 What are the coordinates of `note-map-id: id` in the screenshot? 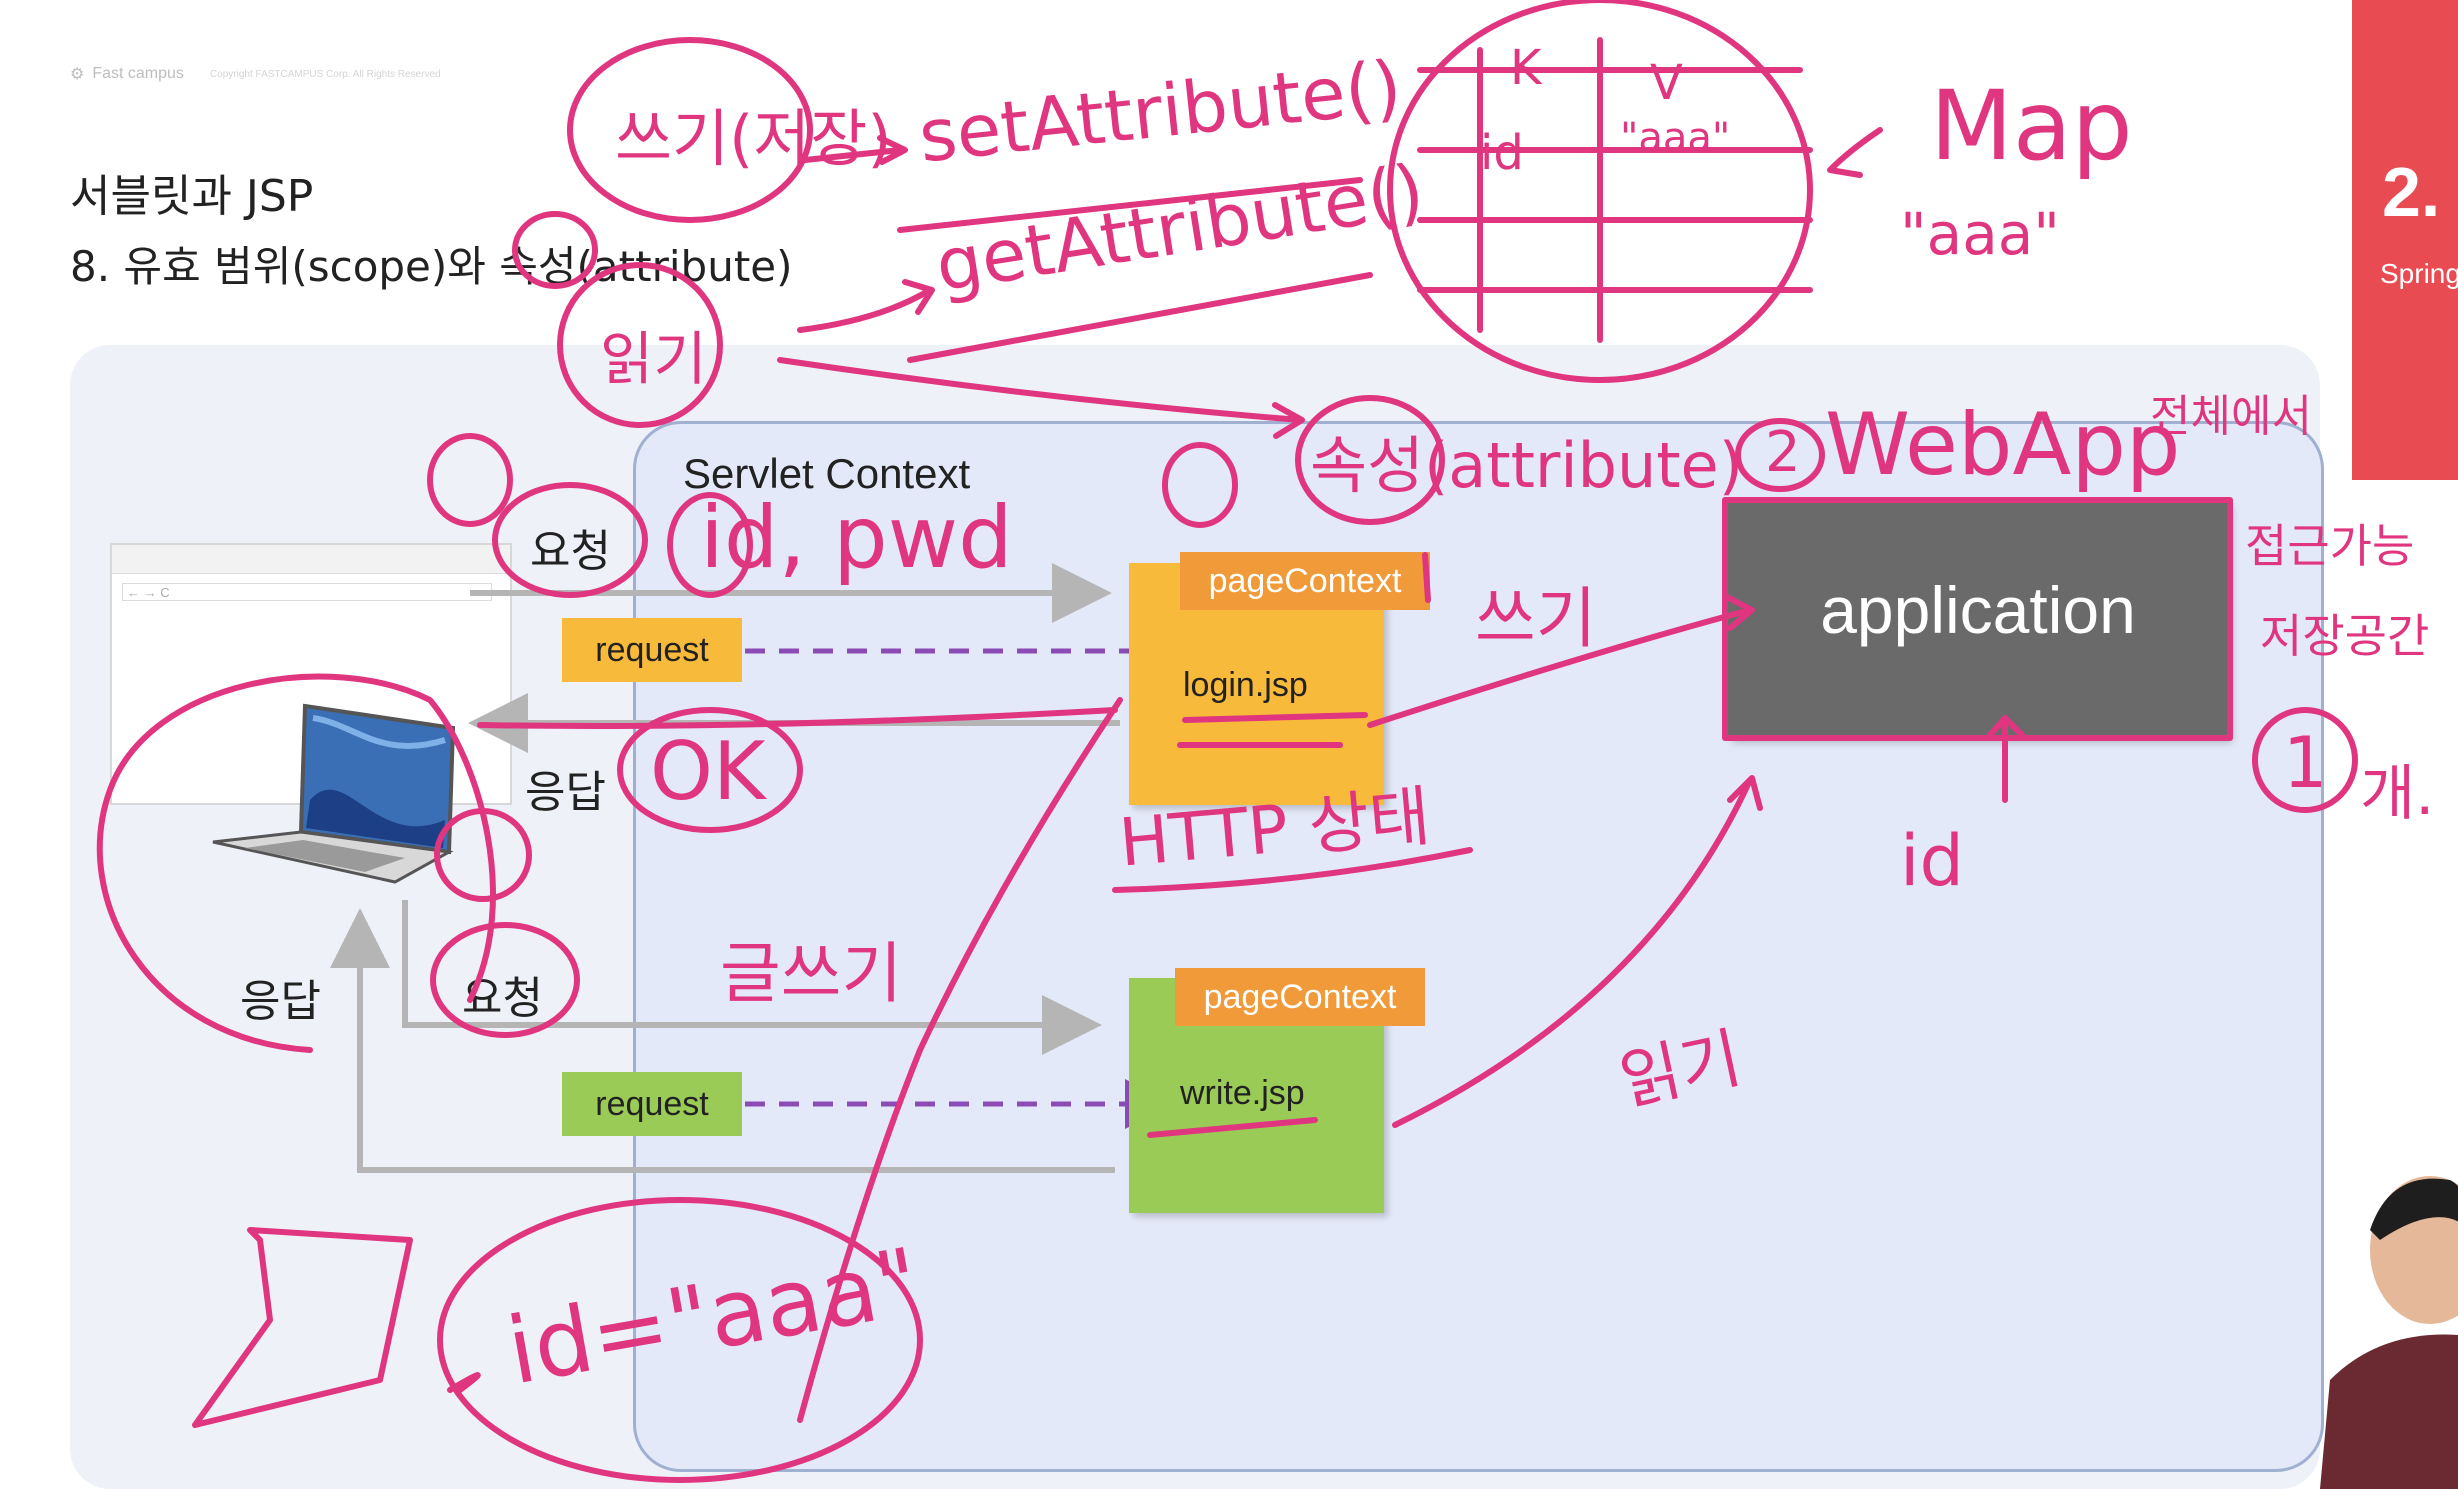 It's located at (1502, 153).